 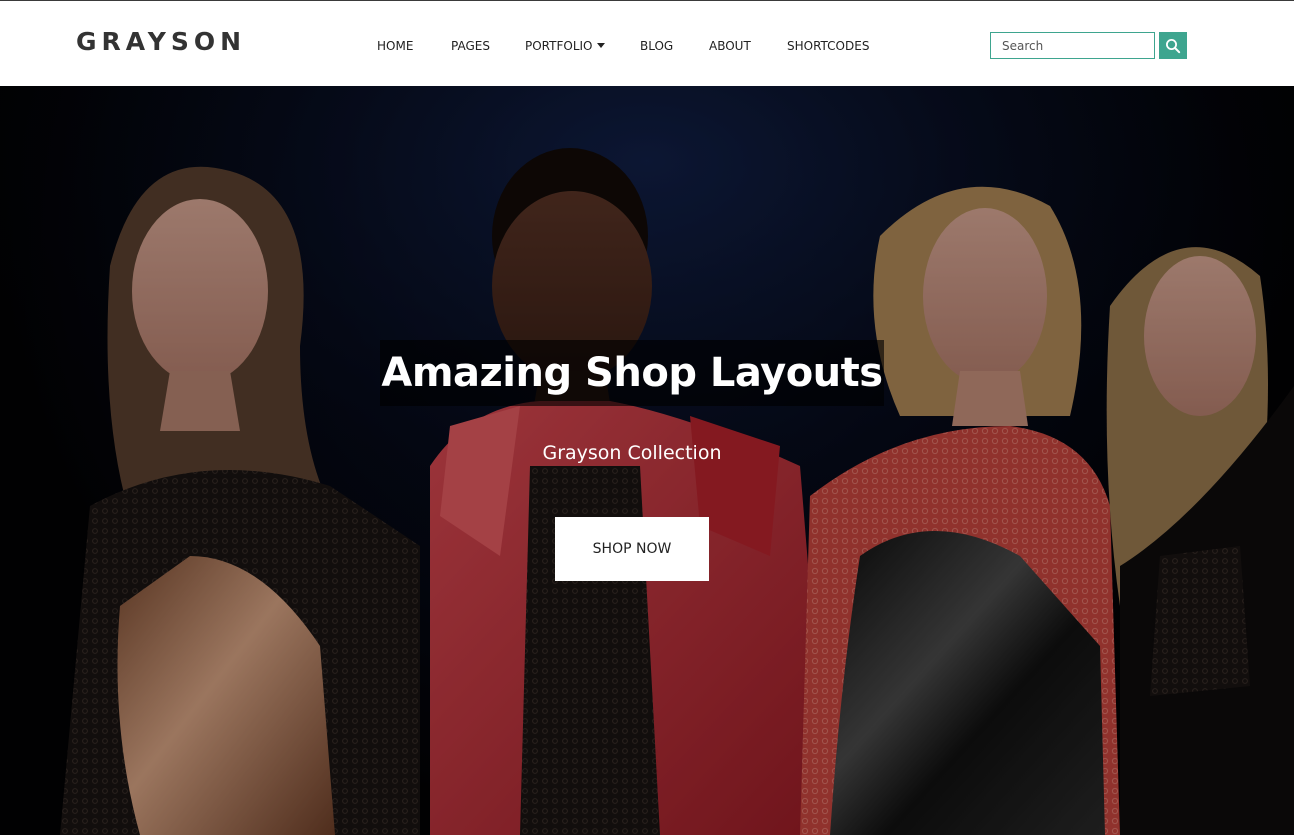 I want to click on nav-item-portfolio: PORTFOLIO, so click(x=565, y=46).